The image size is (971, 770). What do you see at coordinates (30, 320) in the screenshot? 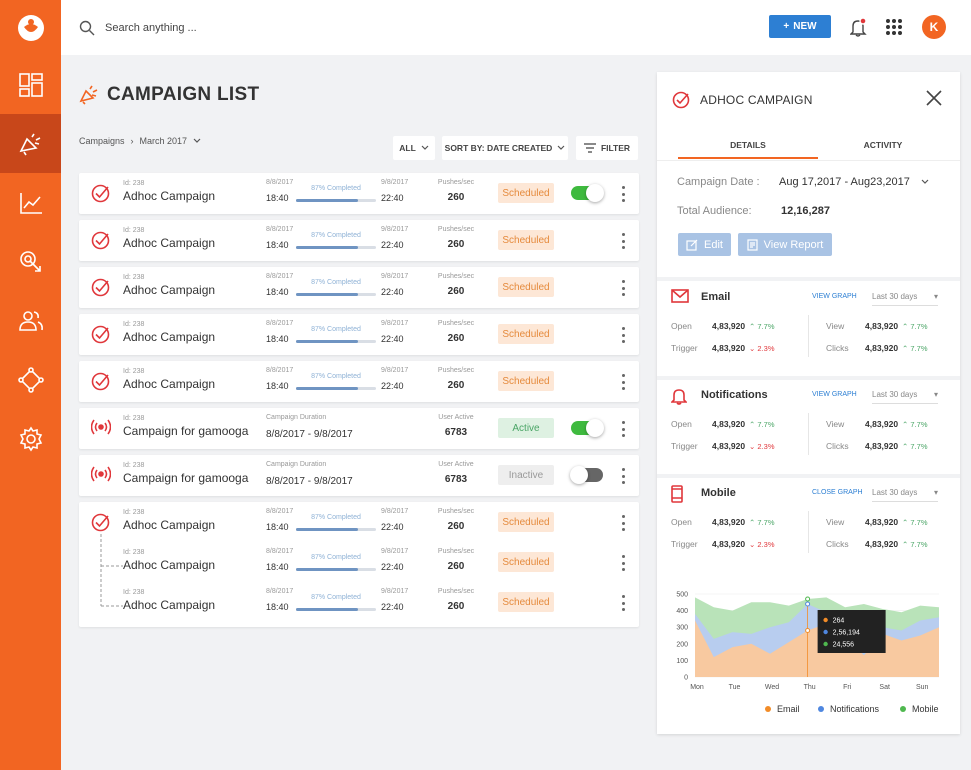
I see `sidebar-item-users` at bounding box center [30, 320].